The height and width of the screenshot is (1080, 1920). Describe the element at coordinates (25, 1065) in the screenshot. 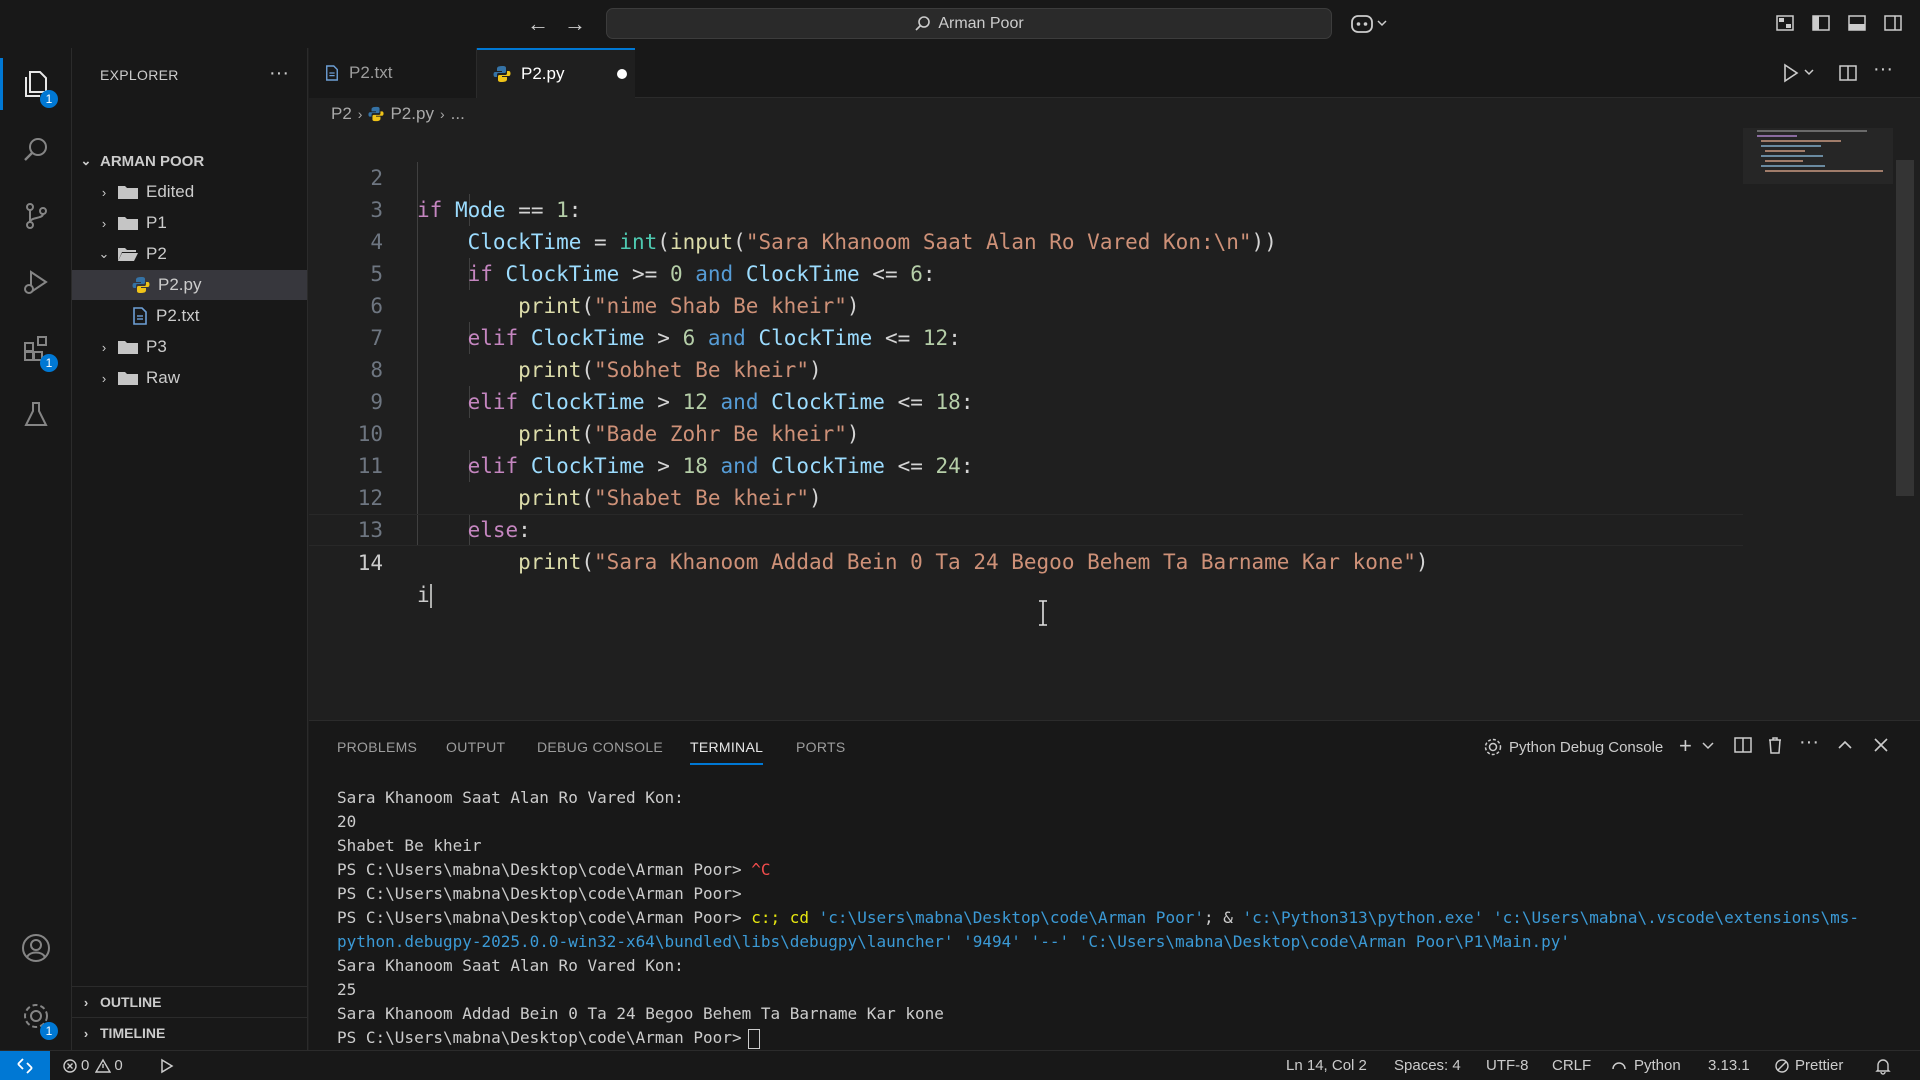

I see `remote-indicator-icon` at that location.